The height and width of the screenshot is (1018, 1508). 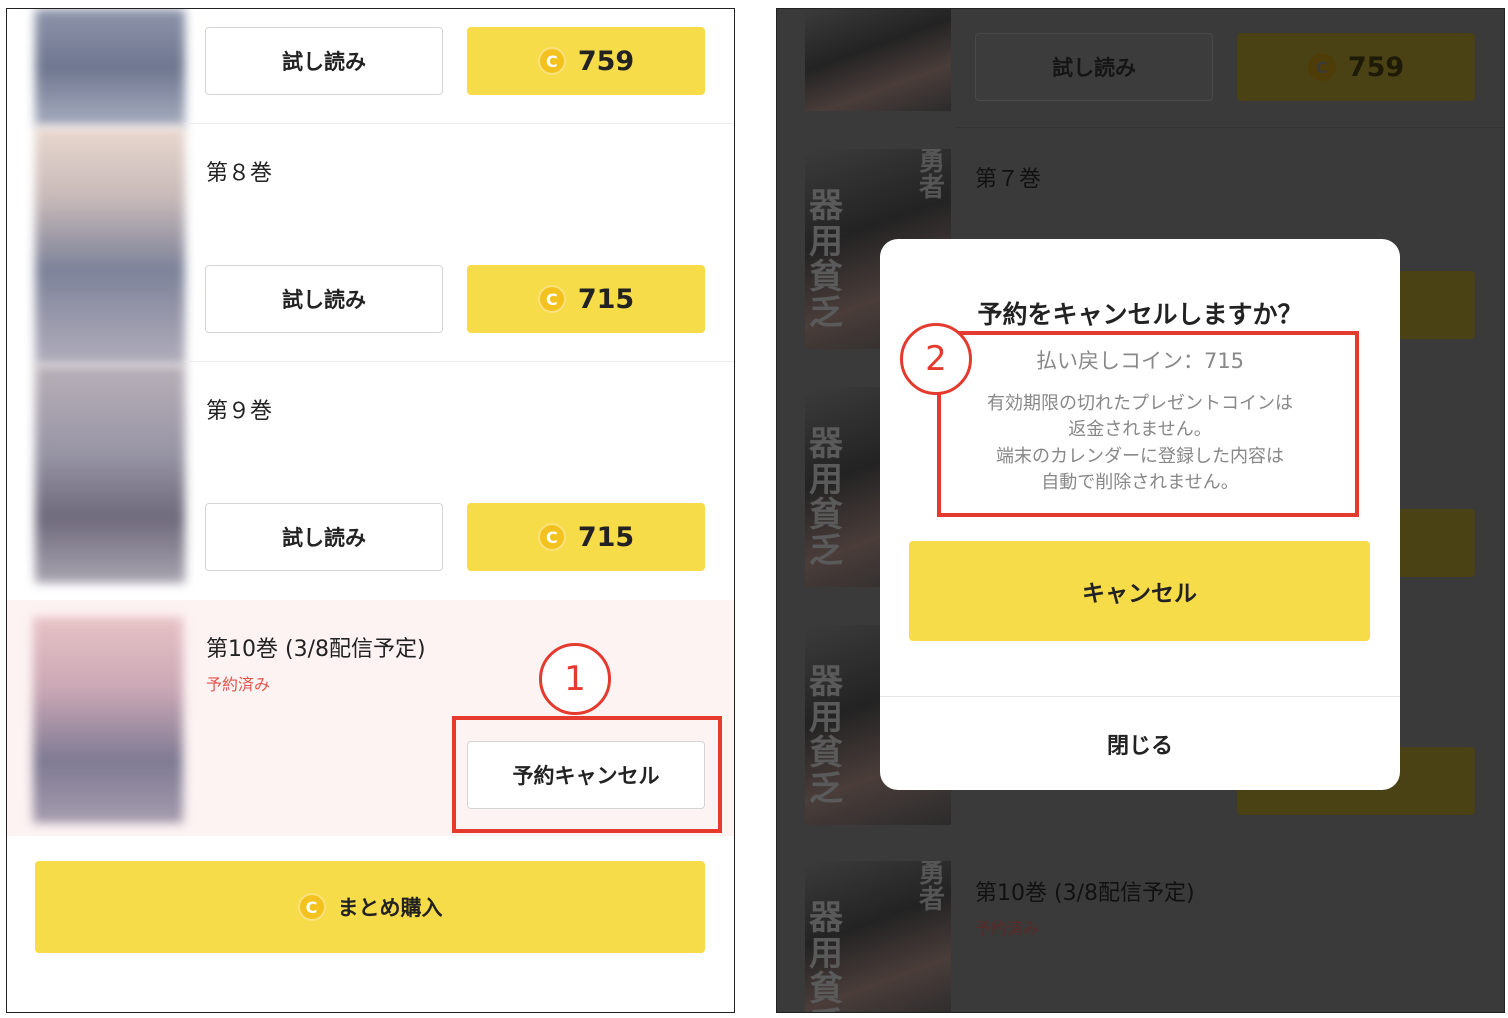 What do you see at coordinates (239, 173) in the screenshot?
I see `volume-title: 第８巻` at bounding box center [239, 173].